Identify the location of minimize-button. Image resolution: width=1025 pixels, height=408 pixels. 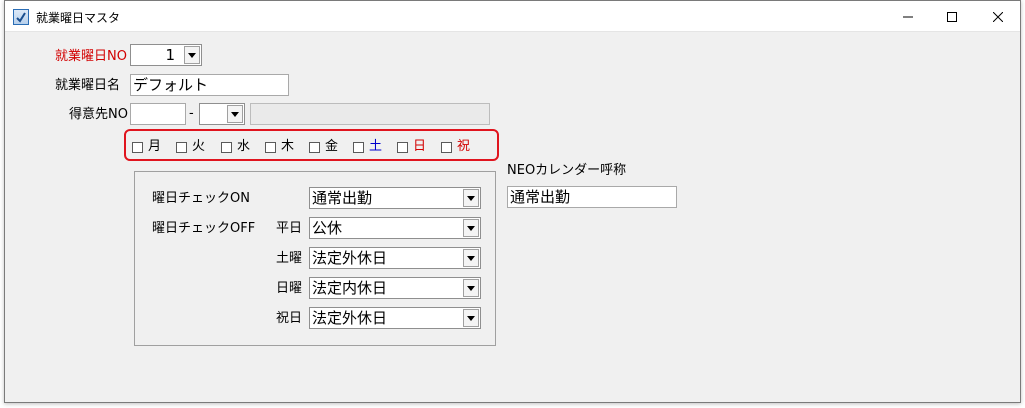
(908, 16).